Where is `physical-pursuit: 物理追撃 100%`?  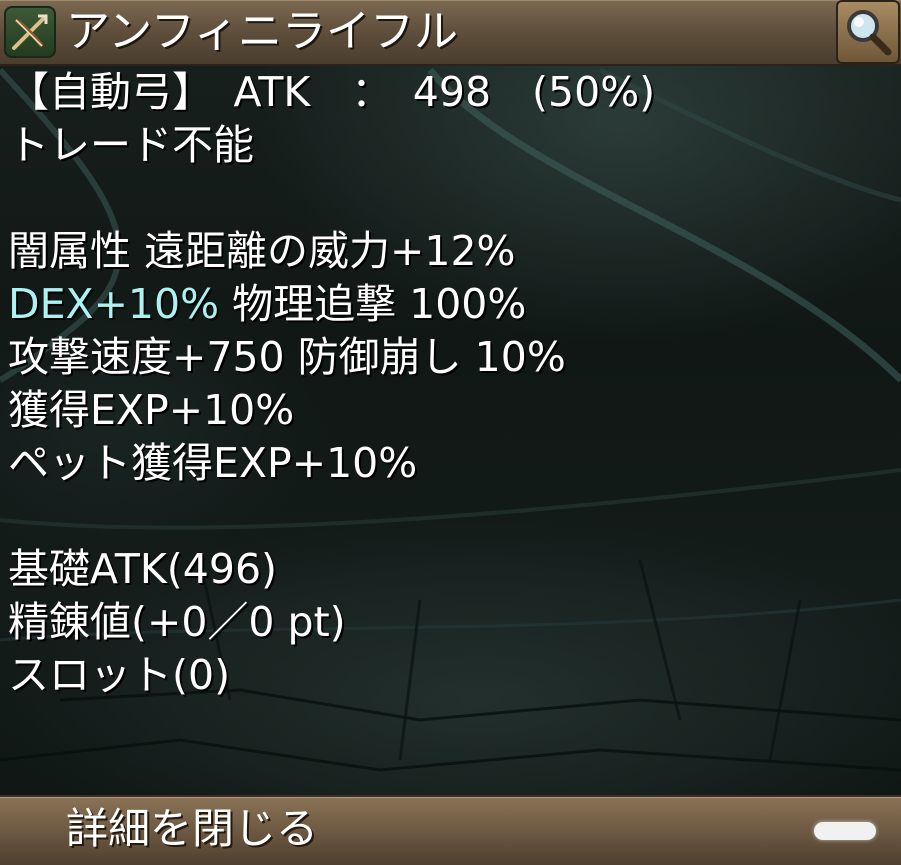 physical-pursuit: 物理追撃 100% is located at coordinates (373, 304).